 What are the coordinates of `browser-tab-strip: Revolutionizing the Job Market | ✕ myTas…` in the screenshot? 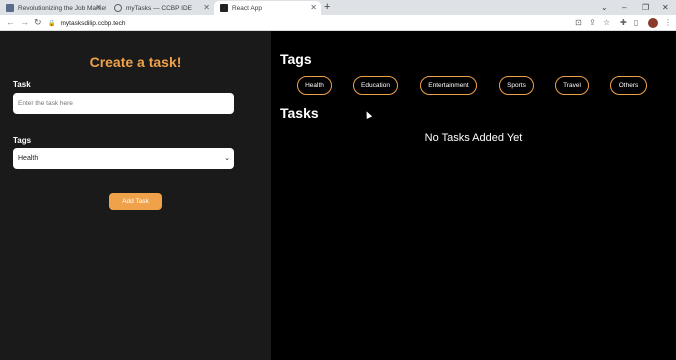 It's located at (338, 7).